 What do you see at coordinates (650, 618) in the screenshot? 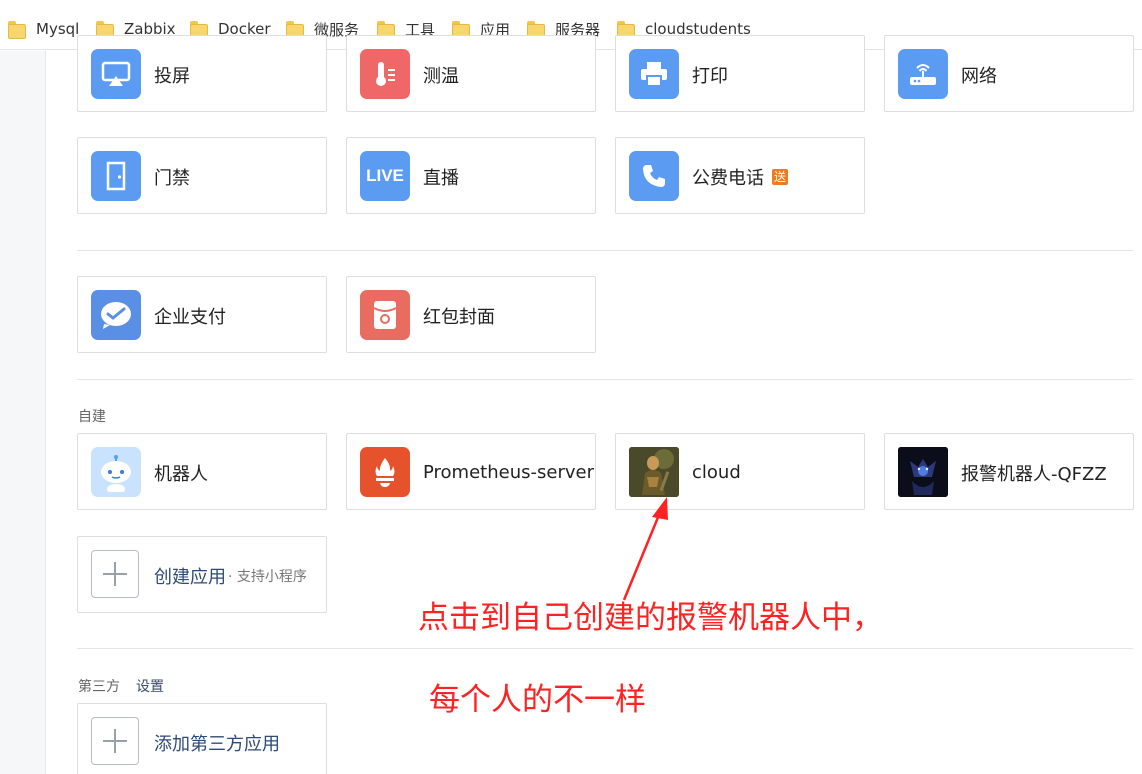
I see `annotation-text-line1: 点击到自己创建的报警机器人中，` at bounding box center [650, 618].